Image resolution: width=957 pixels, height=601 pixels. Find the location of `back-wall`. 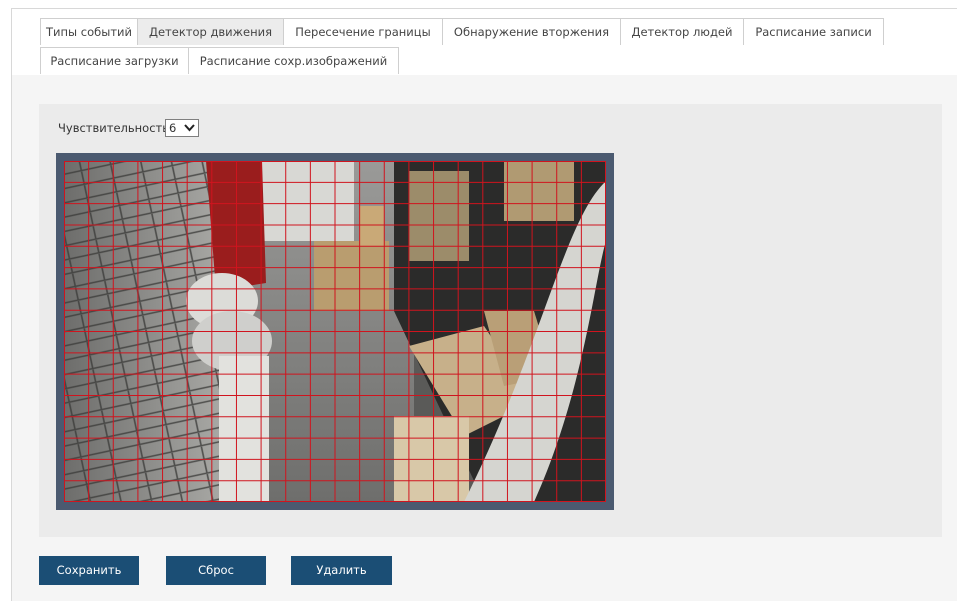

back-wall is located at coordinates (304, 201).